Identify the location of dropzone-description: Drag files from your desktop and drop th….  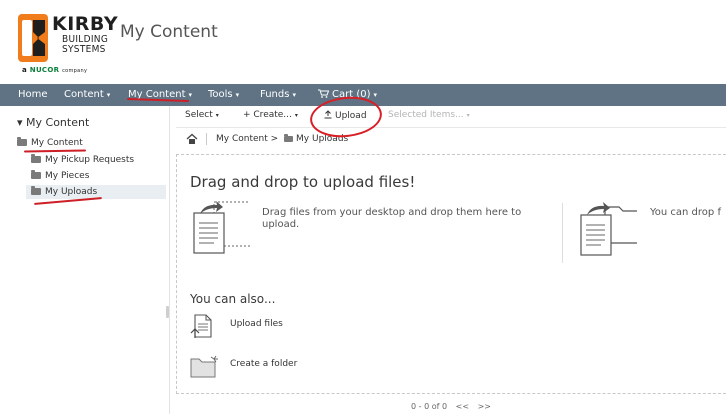
(392, 218).